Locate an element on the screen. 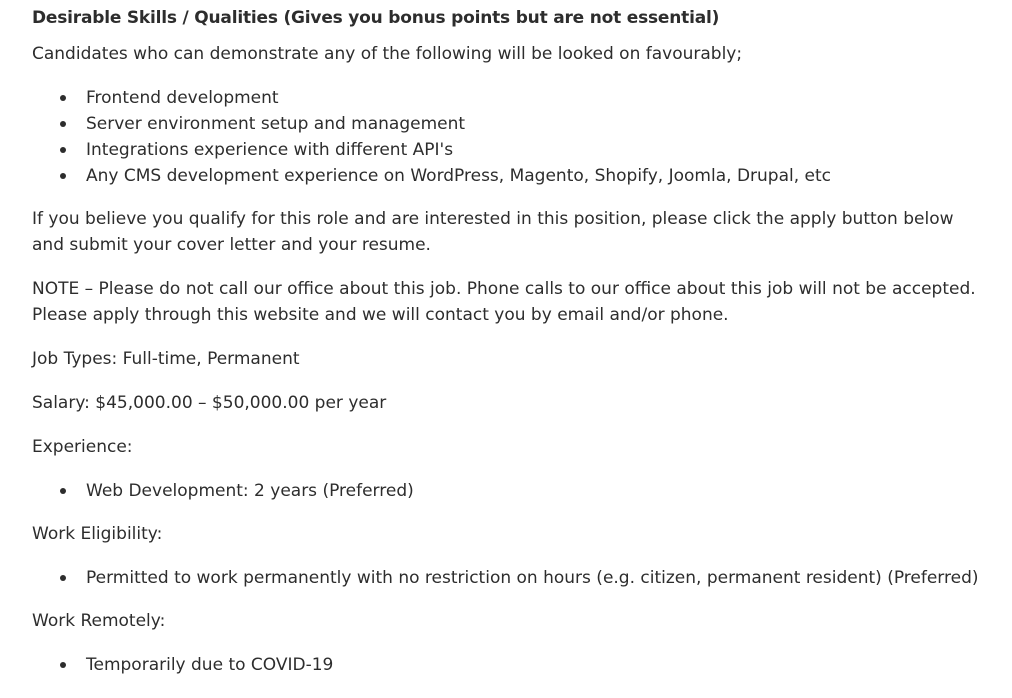 This screenshot has width=1012, height=698. list-item: Server environment setup and management is located at coordinates (520, 124).